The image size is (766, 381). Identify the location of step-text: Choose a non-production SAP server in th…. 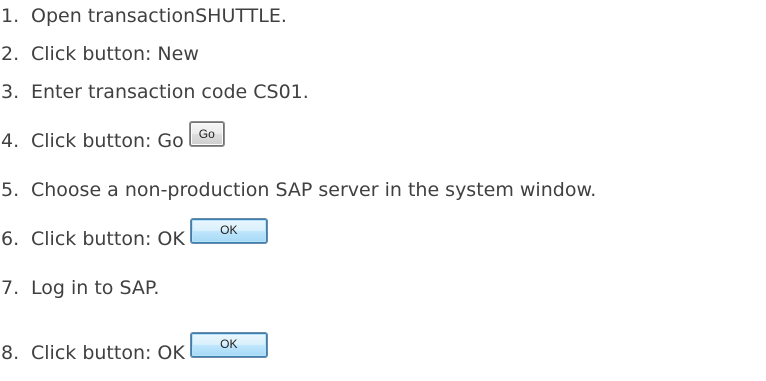
(314, 190).